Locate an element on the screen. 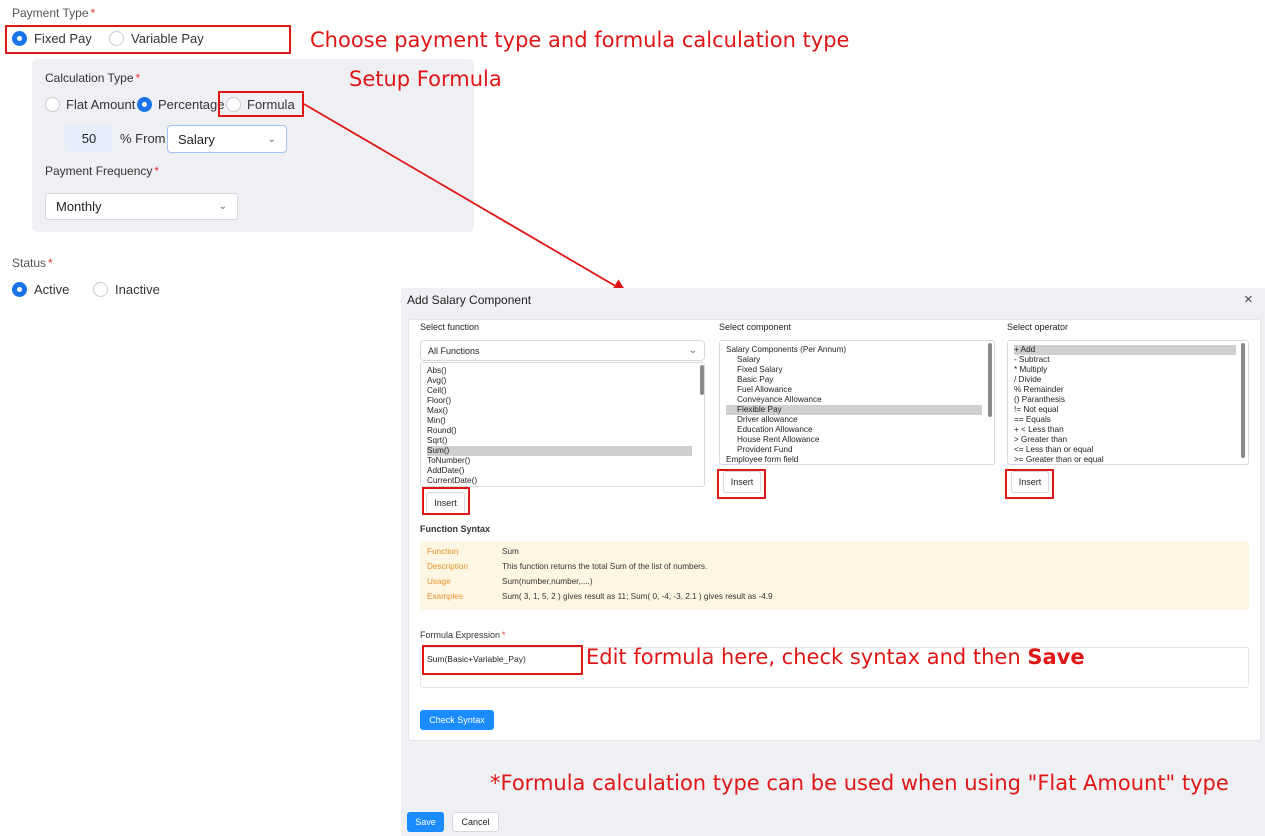 The image size is (1265, 836). list-item: Min() is located at coordinates (559, 421).